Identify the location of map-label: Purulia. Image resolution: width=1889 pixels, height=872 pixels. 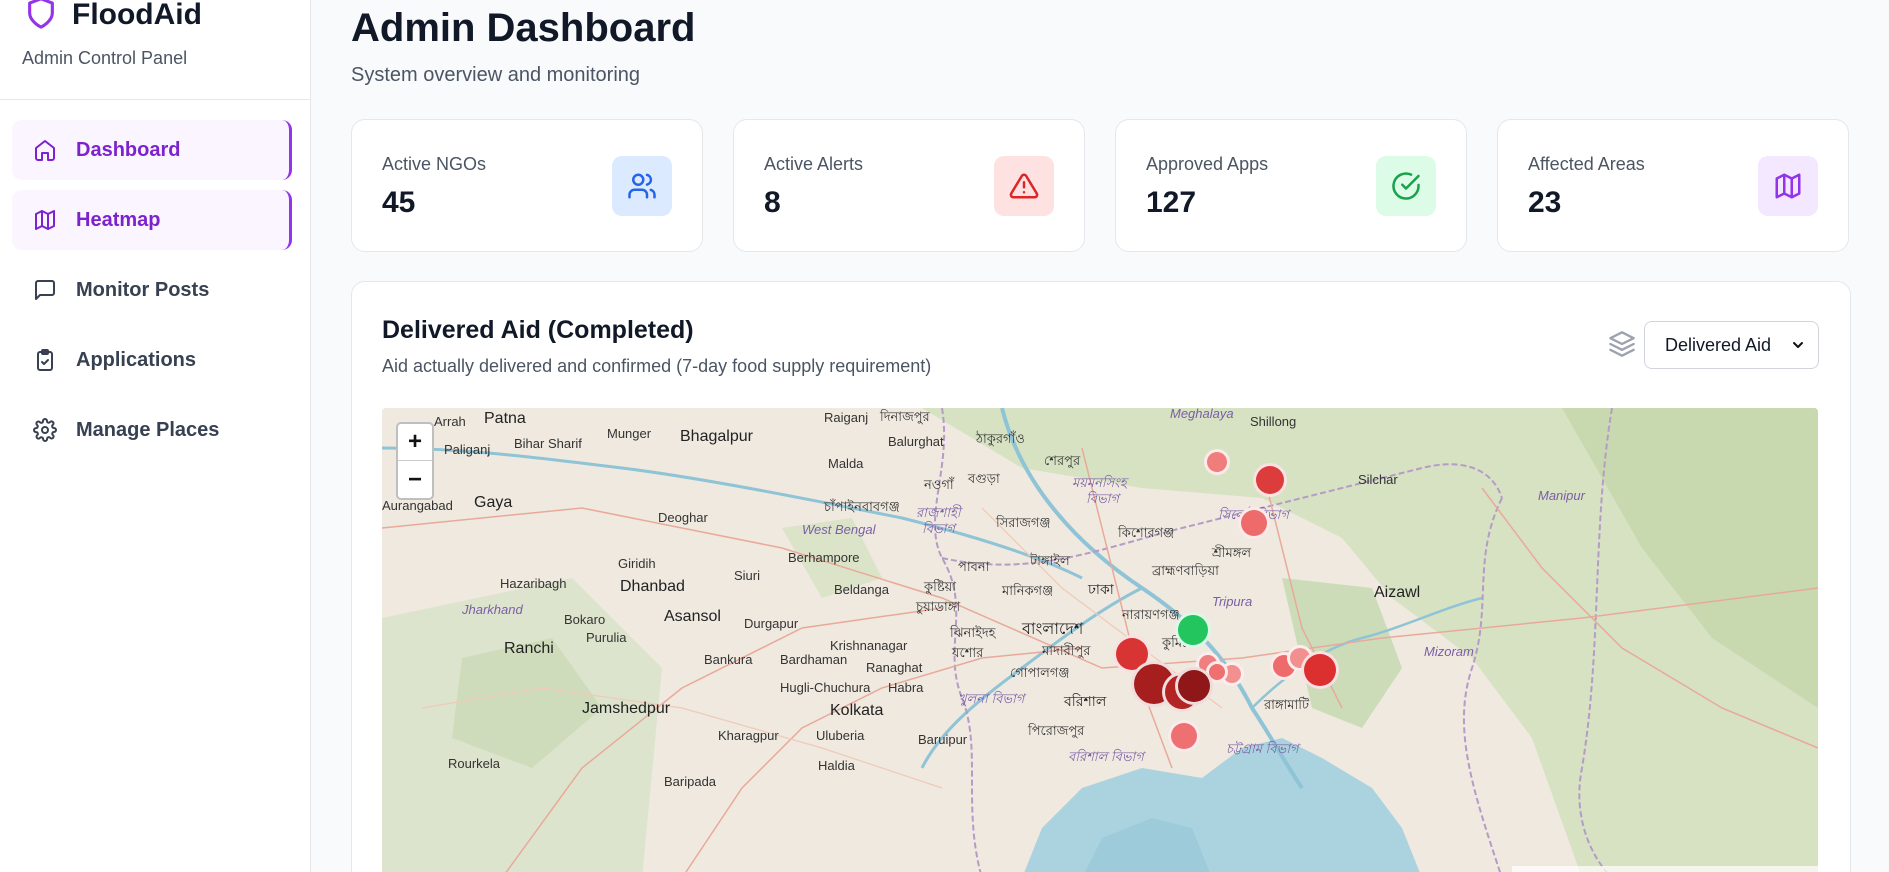
(606, 637).